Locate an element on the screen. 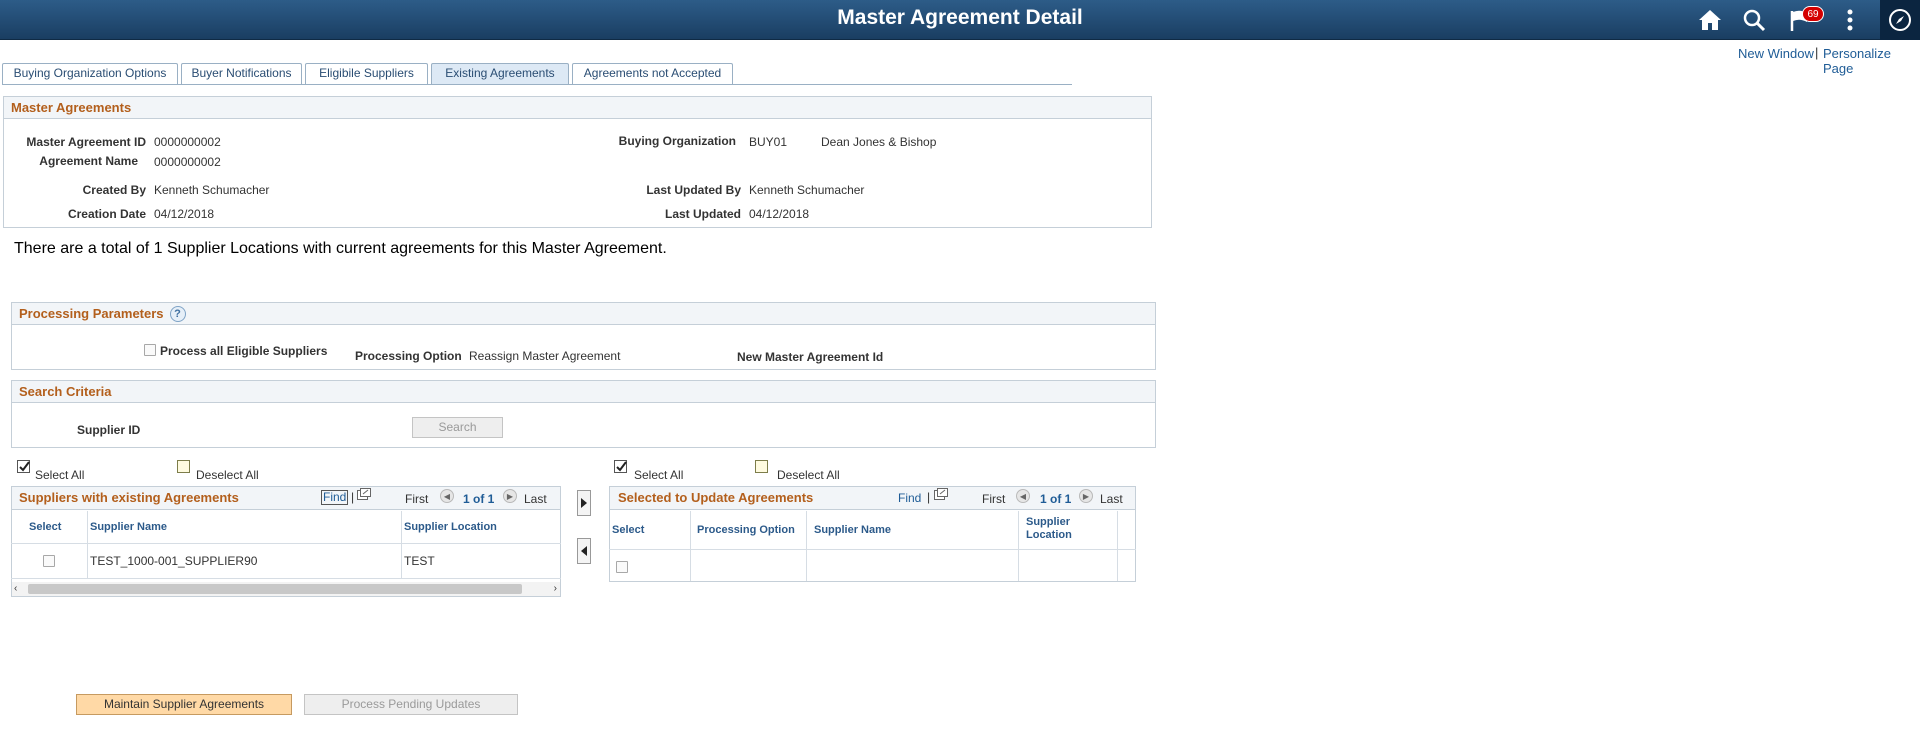  left-page-count: 1 of 1 is located at coordinates (479, 499).